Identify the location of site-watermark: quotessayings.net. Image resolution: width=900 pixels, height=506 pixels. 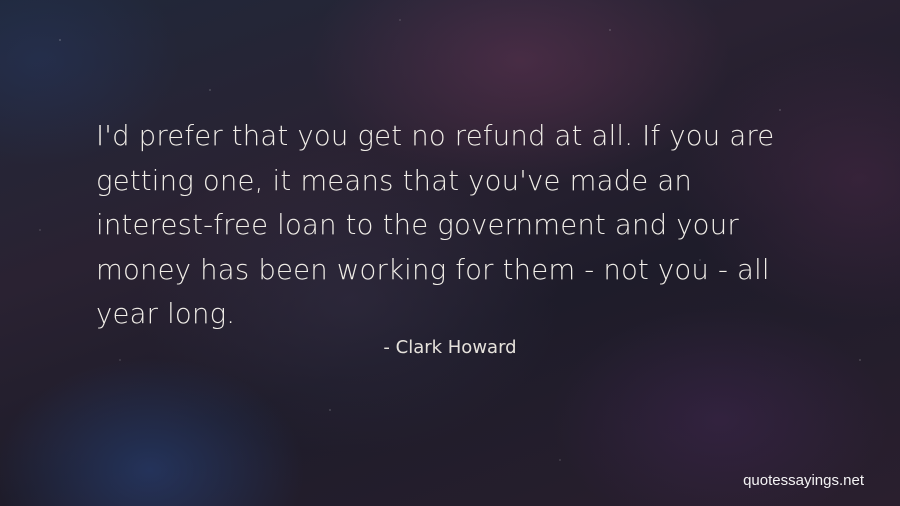
(803, 480).